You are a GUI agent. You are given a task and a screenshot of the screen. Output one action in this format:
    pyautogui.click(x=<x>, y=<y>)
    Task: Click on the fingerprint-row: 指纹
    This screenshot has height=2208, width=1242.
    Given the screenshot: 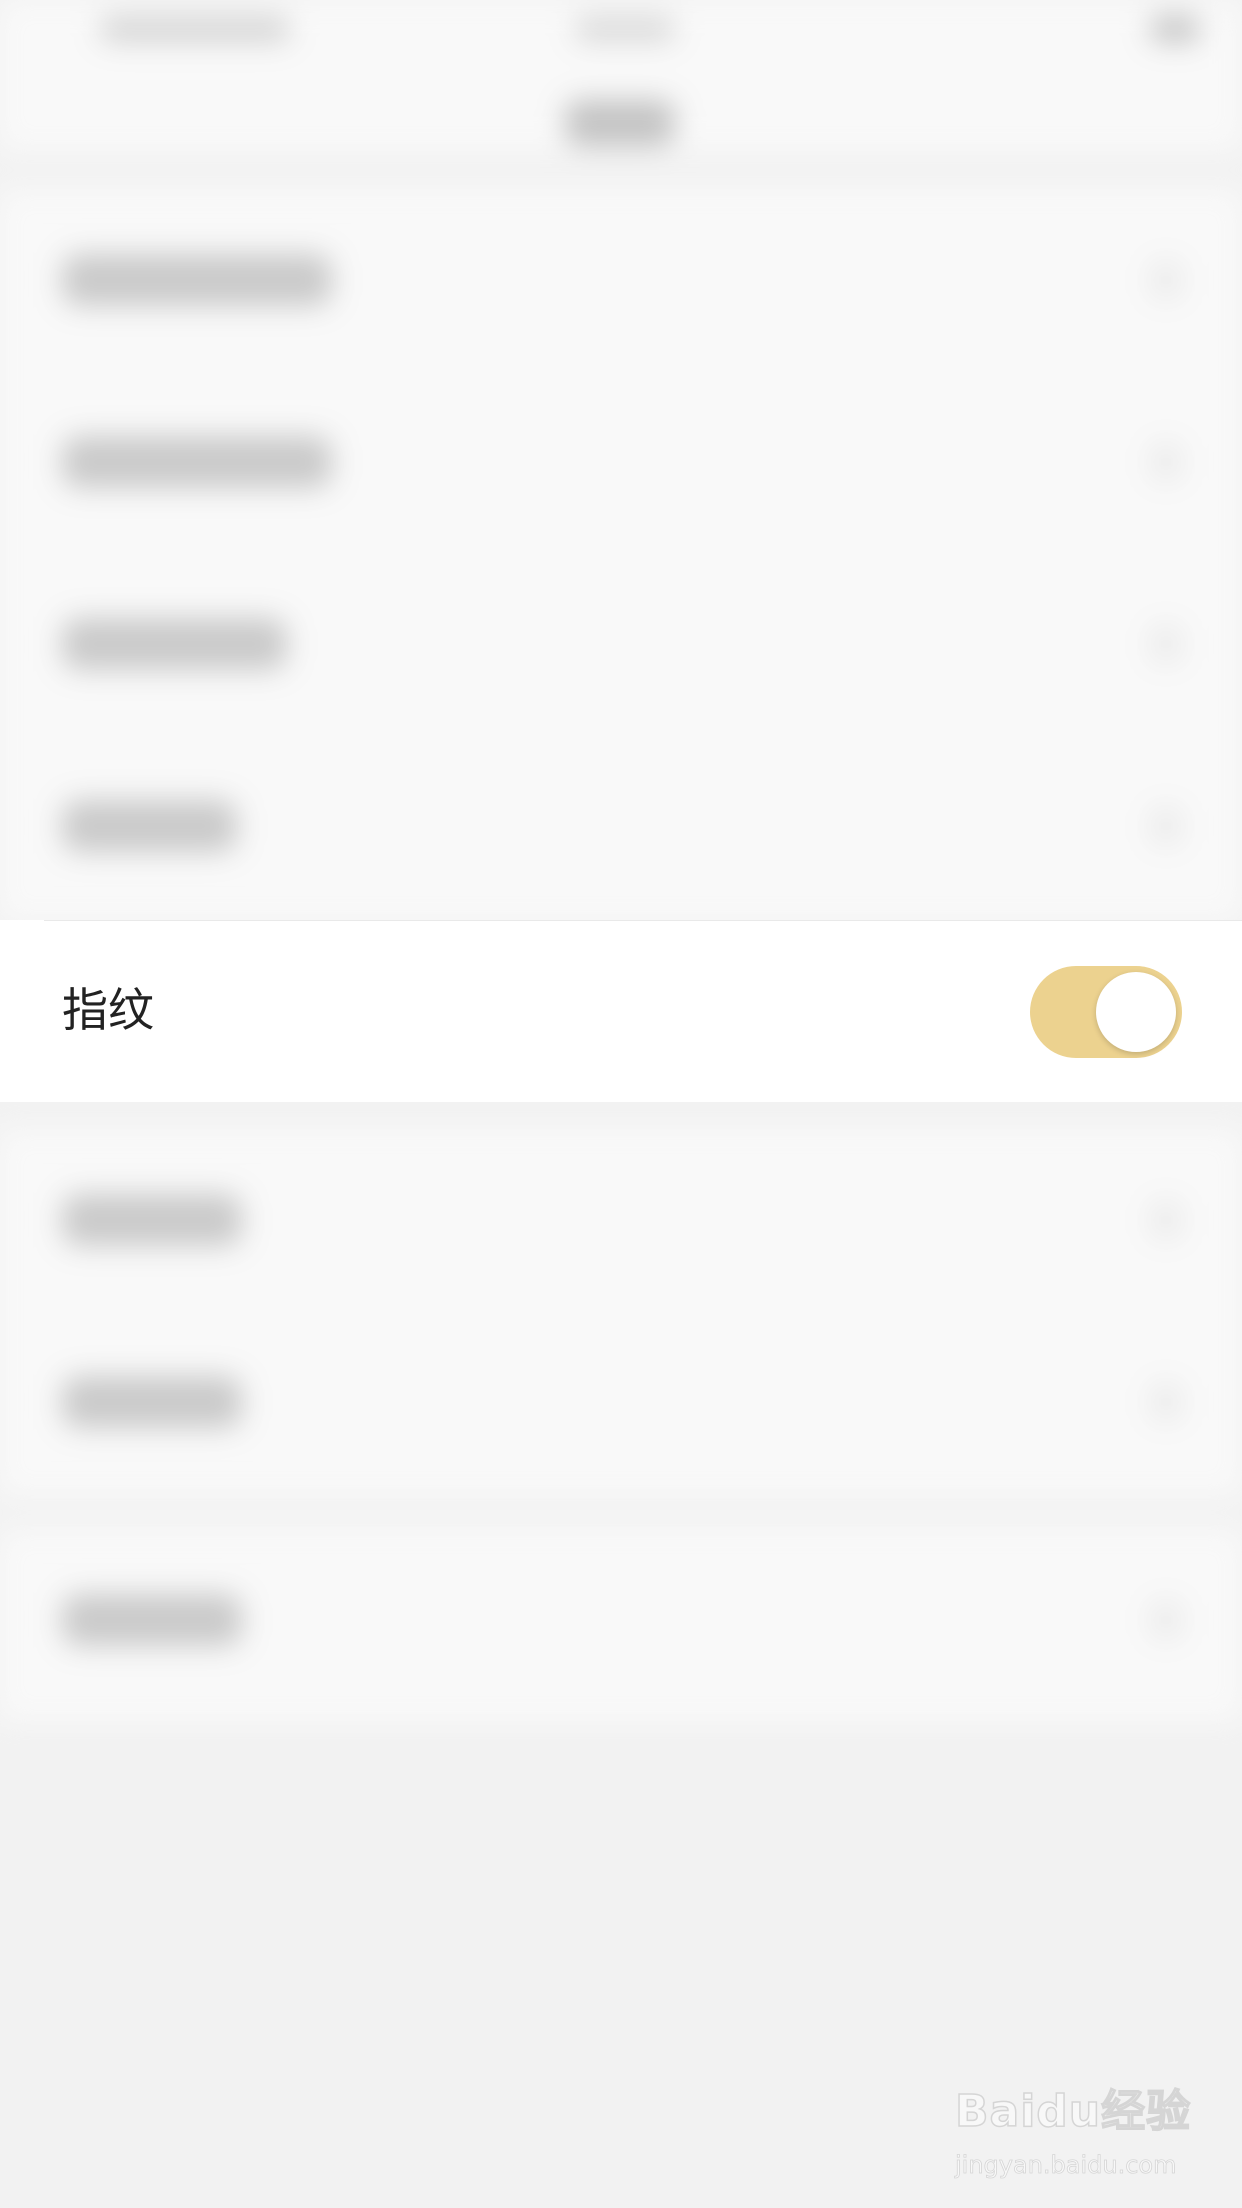 What is the action you would take?
    pyautogui.click(x=621, y=1011)
    